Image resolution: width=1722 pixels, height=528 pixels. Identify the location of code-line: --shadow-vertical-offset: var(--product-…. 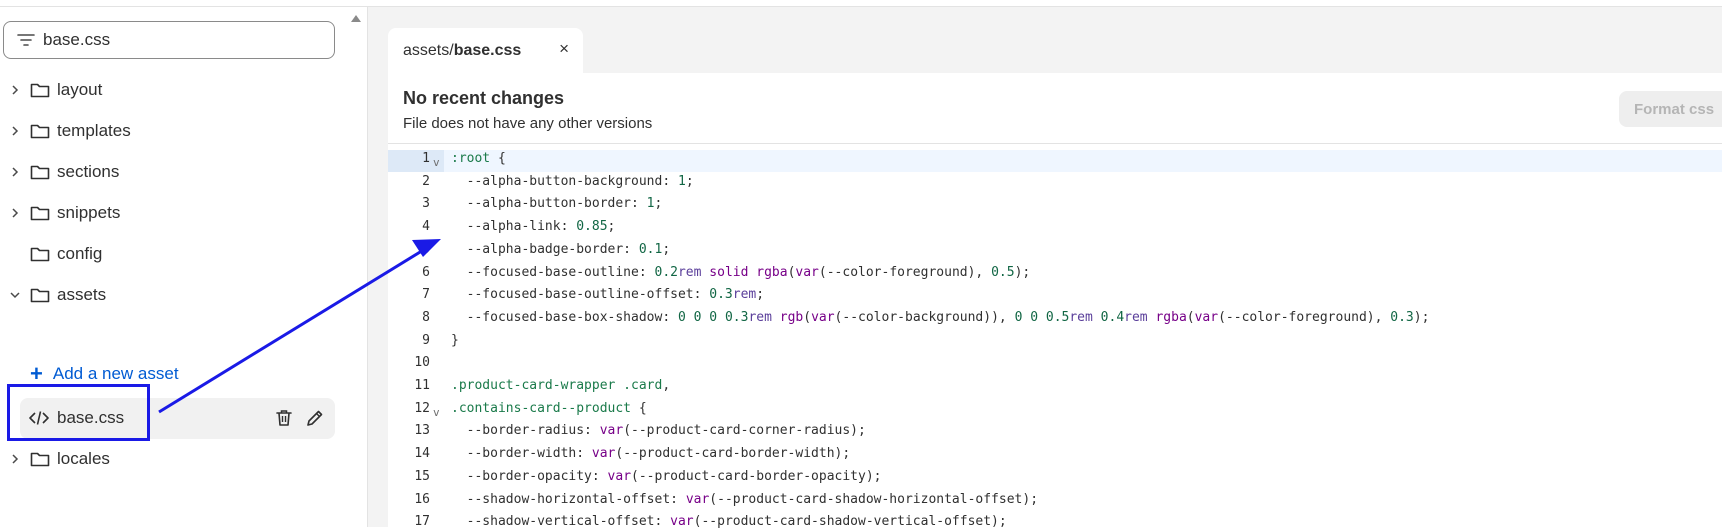
(729, 521).